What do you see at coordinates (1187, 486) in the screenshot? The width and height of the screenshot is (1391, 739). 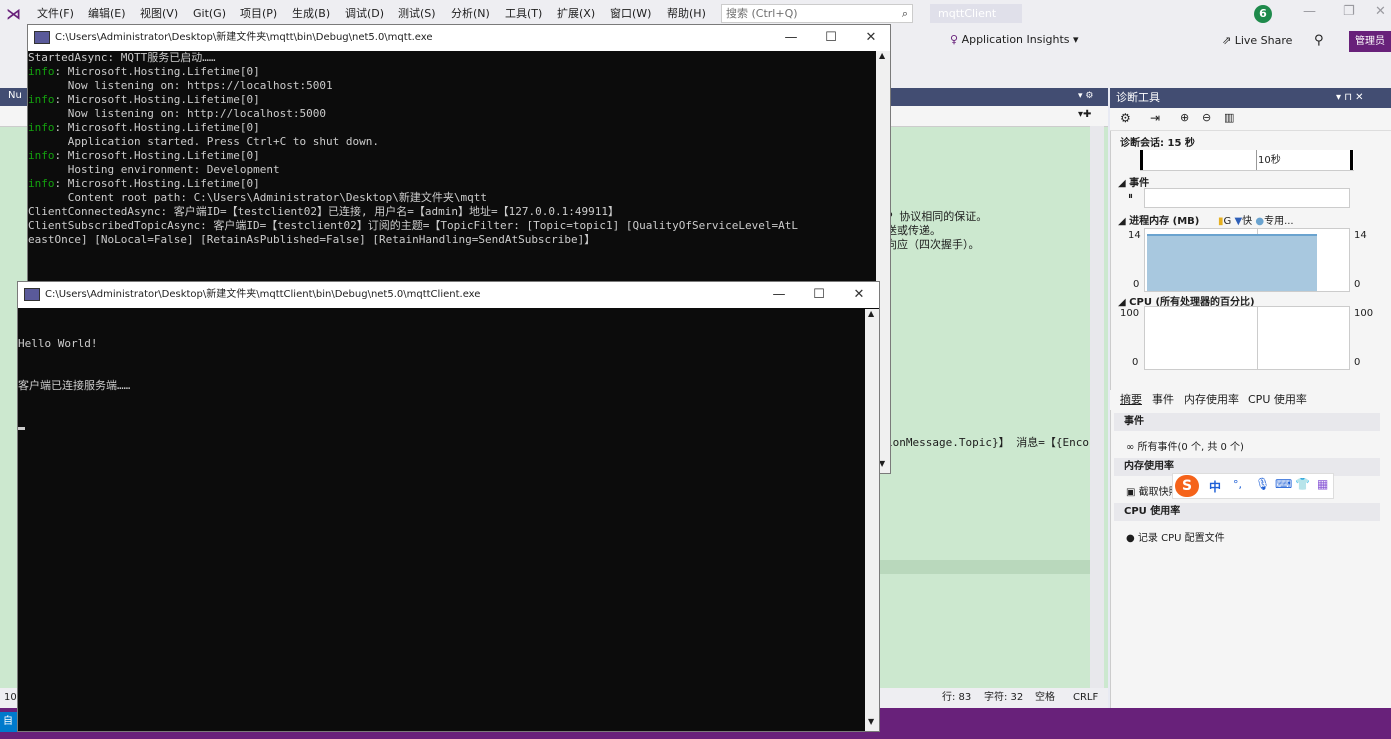 I see `sogou-logo-icon: S` at bounding box center [1187, 486].